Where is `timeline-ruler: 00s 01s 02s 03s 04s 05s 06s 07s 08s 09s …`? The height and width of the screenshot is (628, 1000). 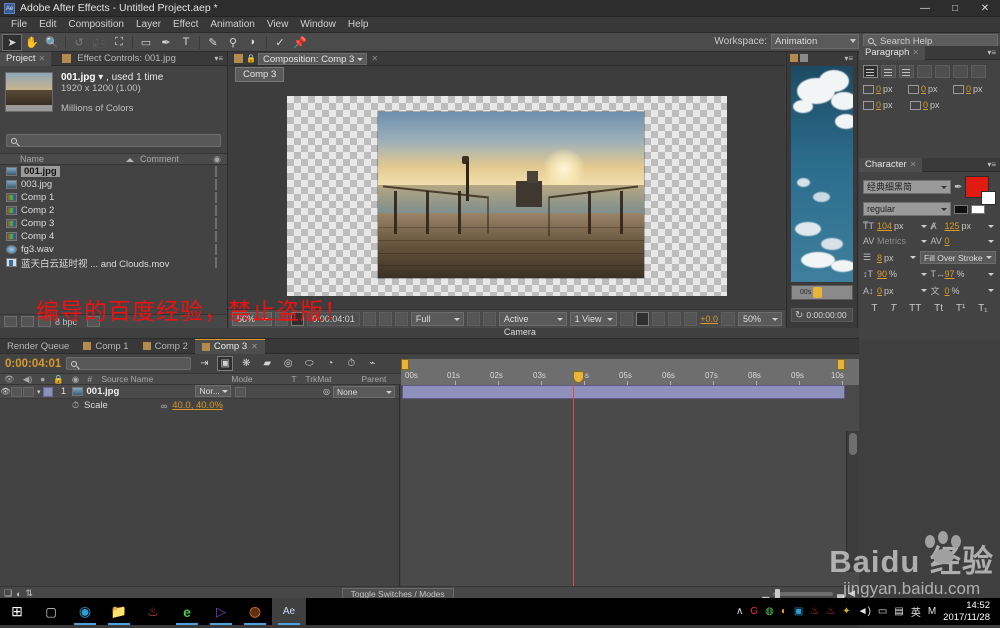 timeline-ruler: 00s 01s 02s 03s 04s 05s 06s 07s 08s 09s … is located at coordinates (630, 372).